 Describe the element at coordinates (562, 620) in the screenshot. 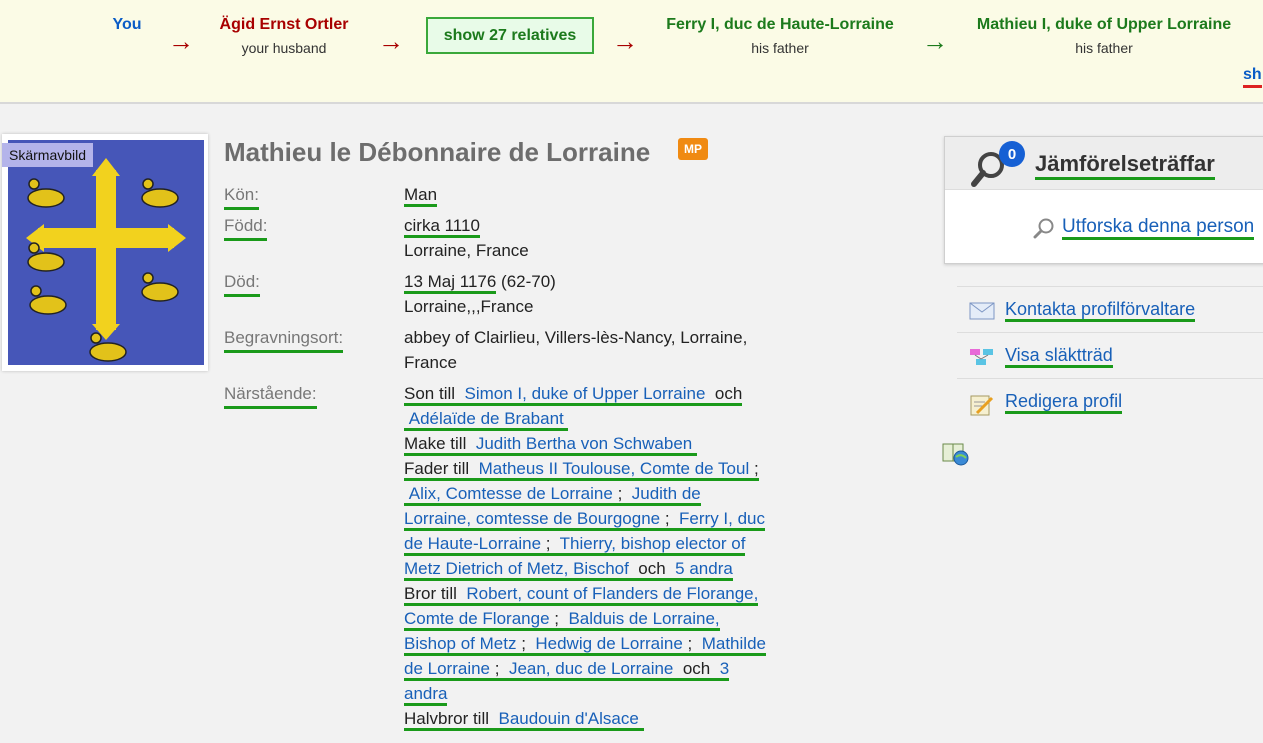

I see `relatives-line: Comte de Florange ; Balduis de Lorraine,` at that location.